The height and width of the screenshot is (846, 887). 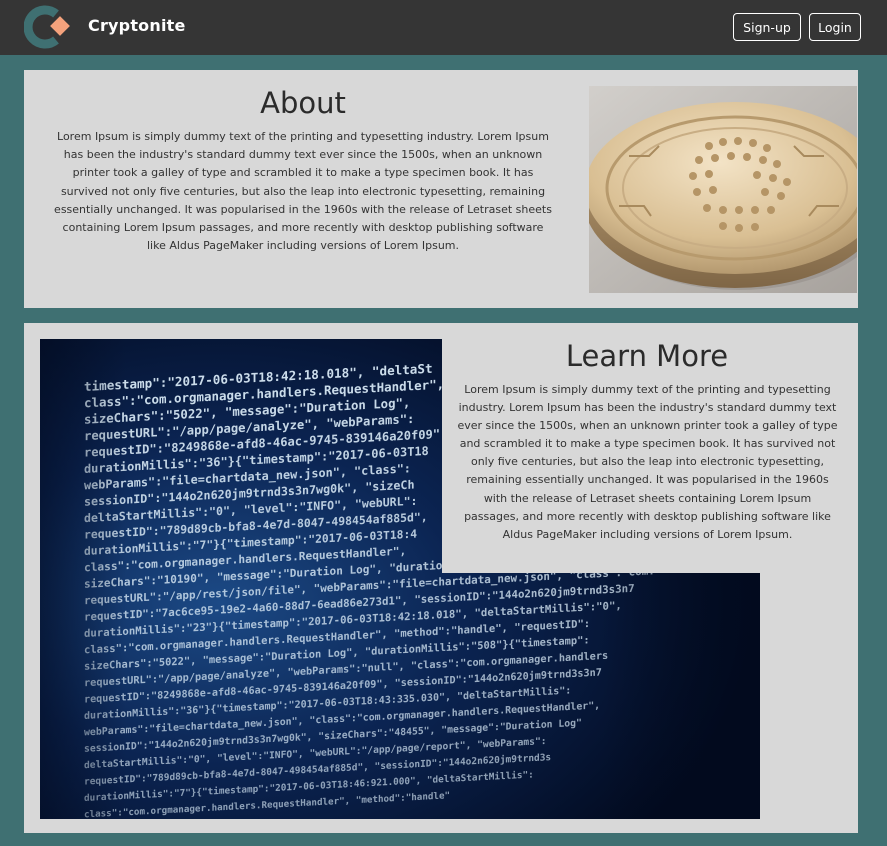 I want to click on signup-button: Sign-up, so click(x=767, y=27).